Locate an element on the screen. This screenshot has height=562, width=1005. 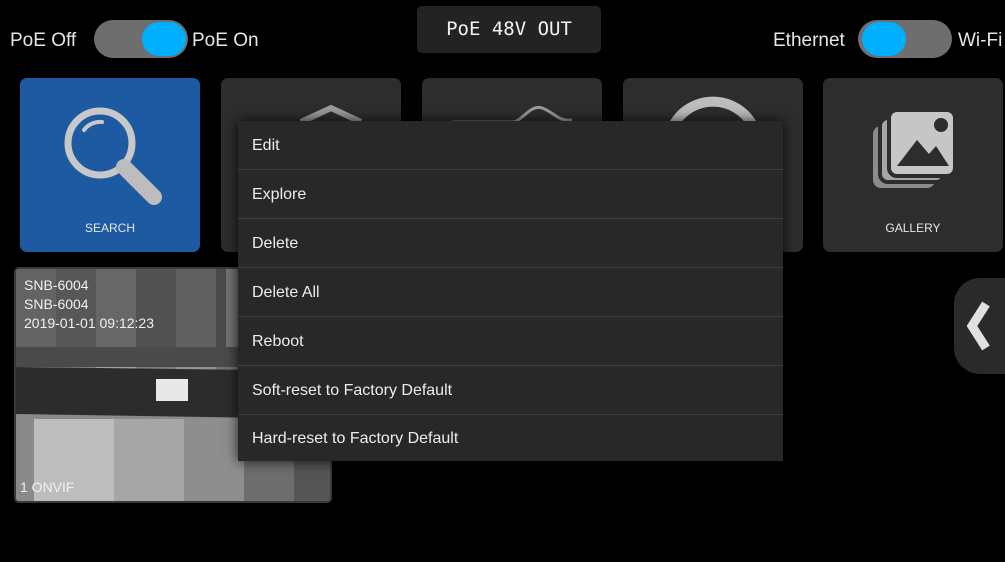
camera-model: SNB-6004 is located at coordinates (56, 285).